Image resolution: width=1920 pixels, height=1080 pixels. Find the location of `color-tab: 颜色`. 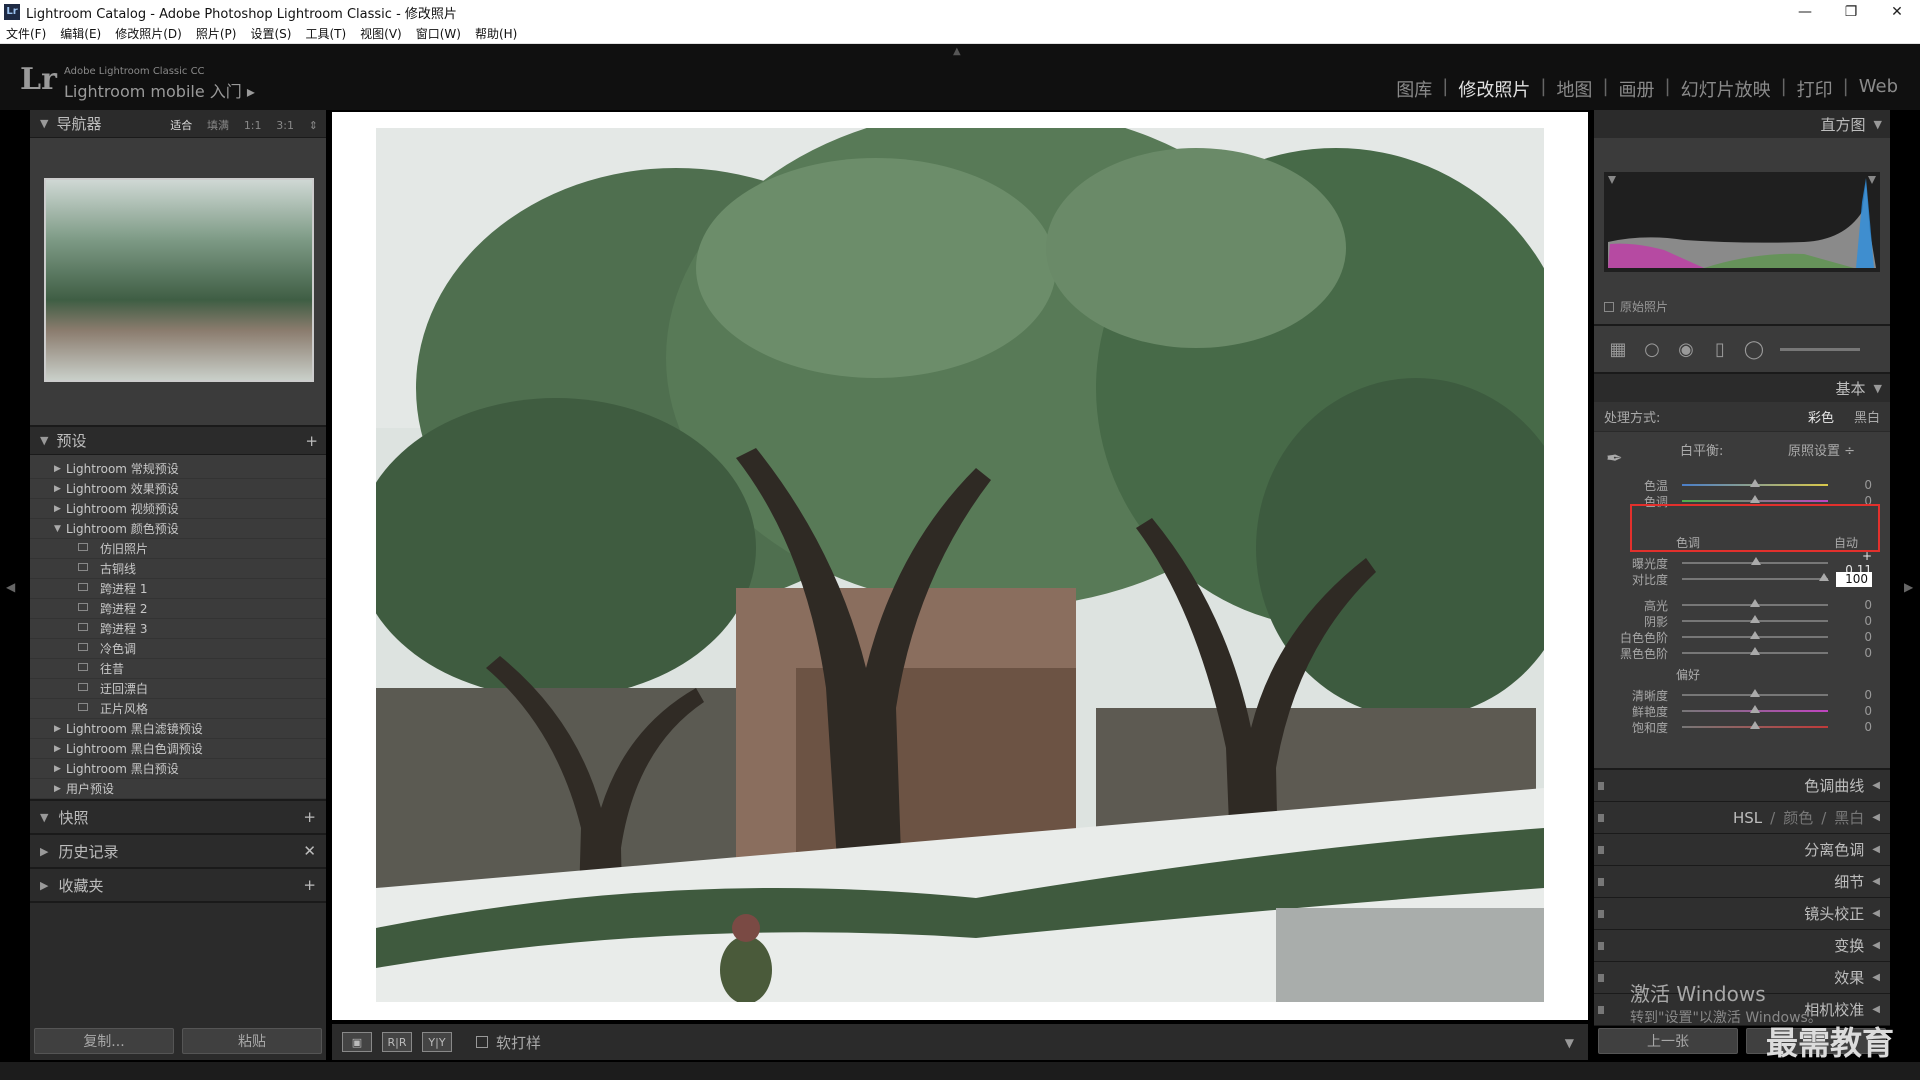

color-tab: 颜色 is located at coordinates (1798, 817).